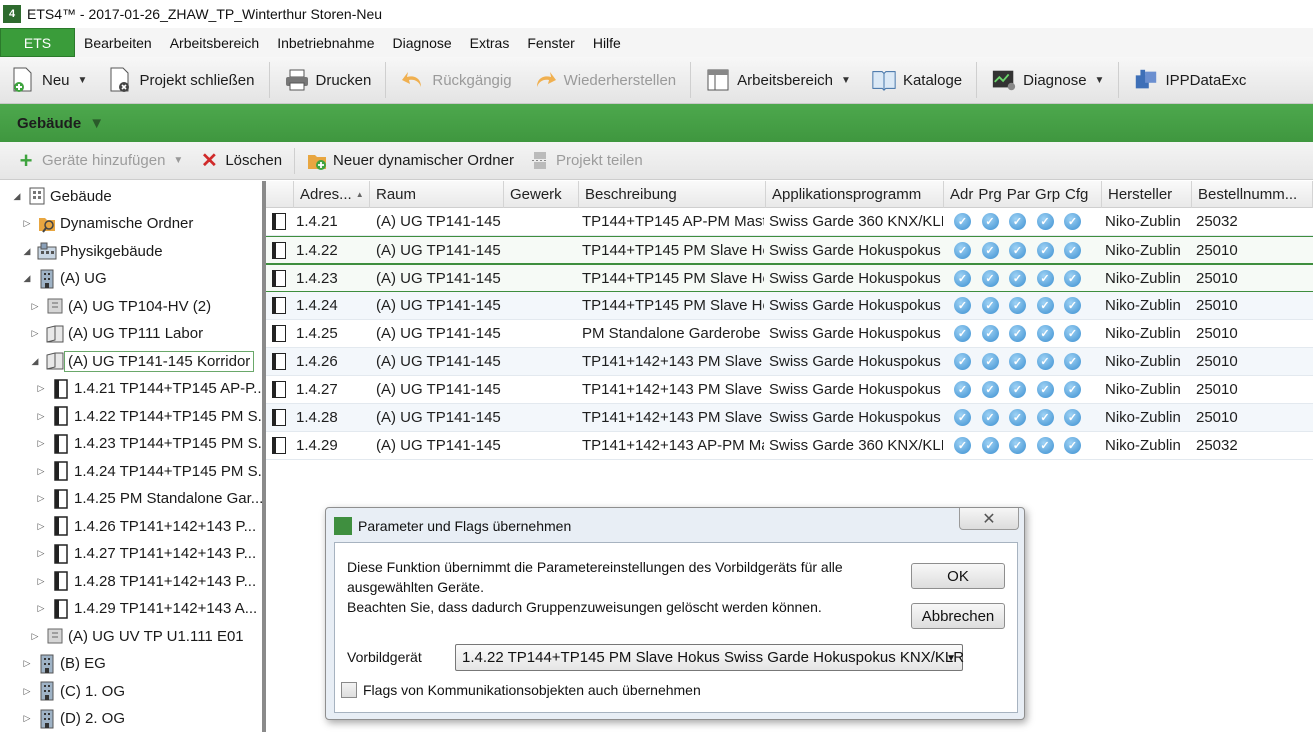  What do you see at coordinates (1023, 194) in the screenshot?
I see `header-flags: Adr Prg Par Grp Cfg` at bounding box center [1023, 194].